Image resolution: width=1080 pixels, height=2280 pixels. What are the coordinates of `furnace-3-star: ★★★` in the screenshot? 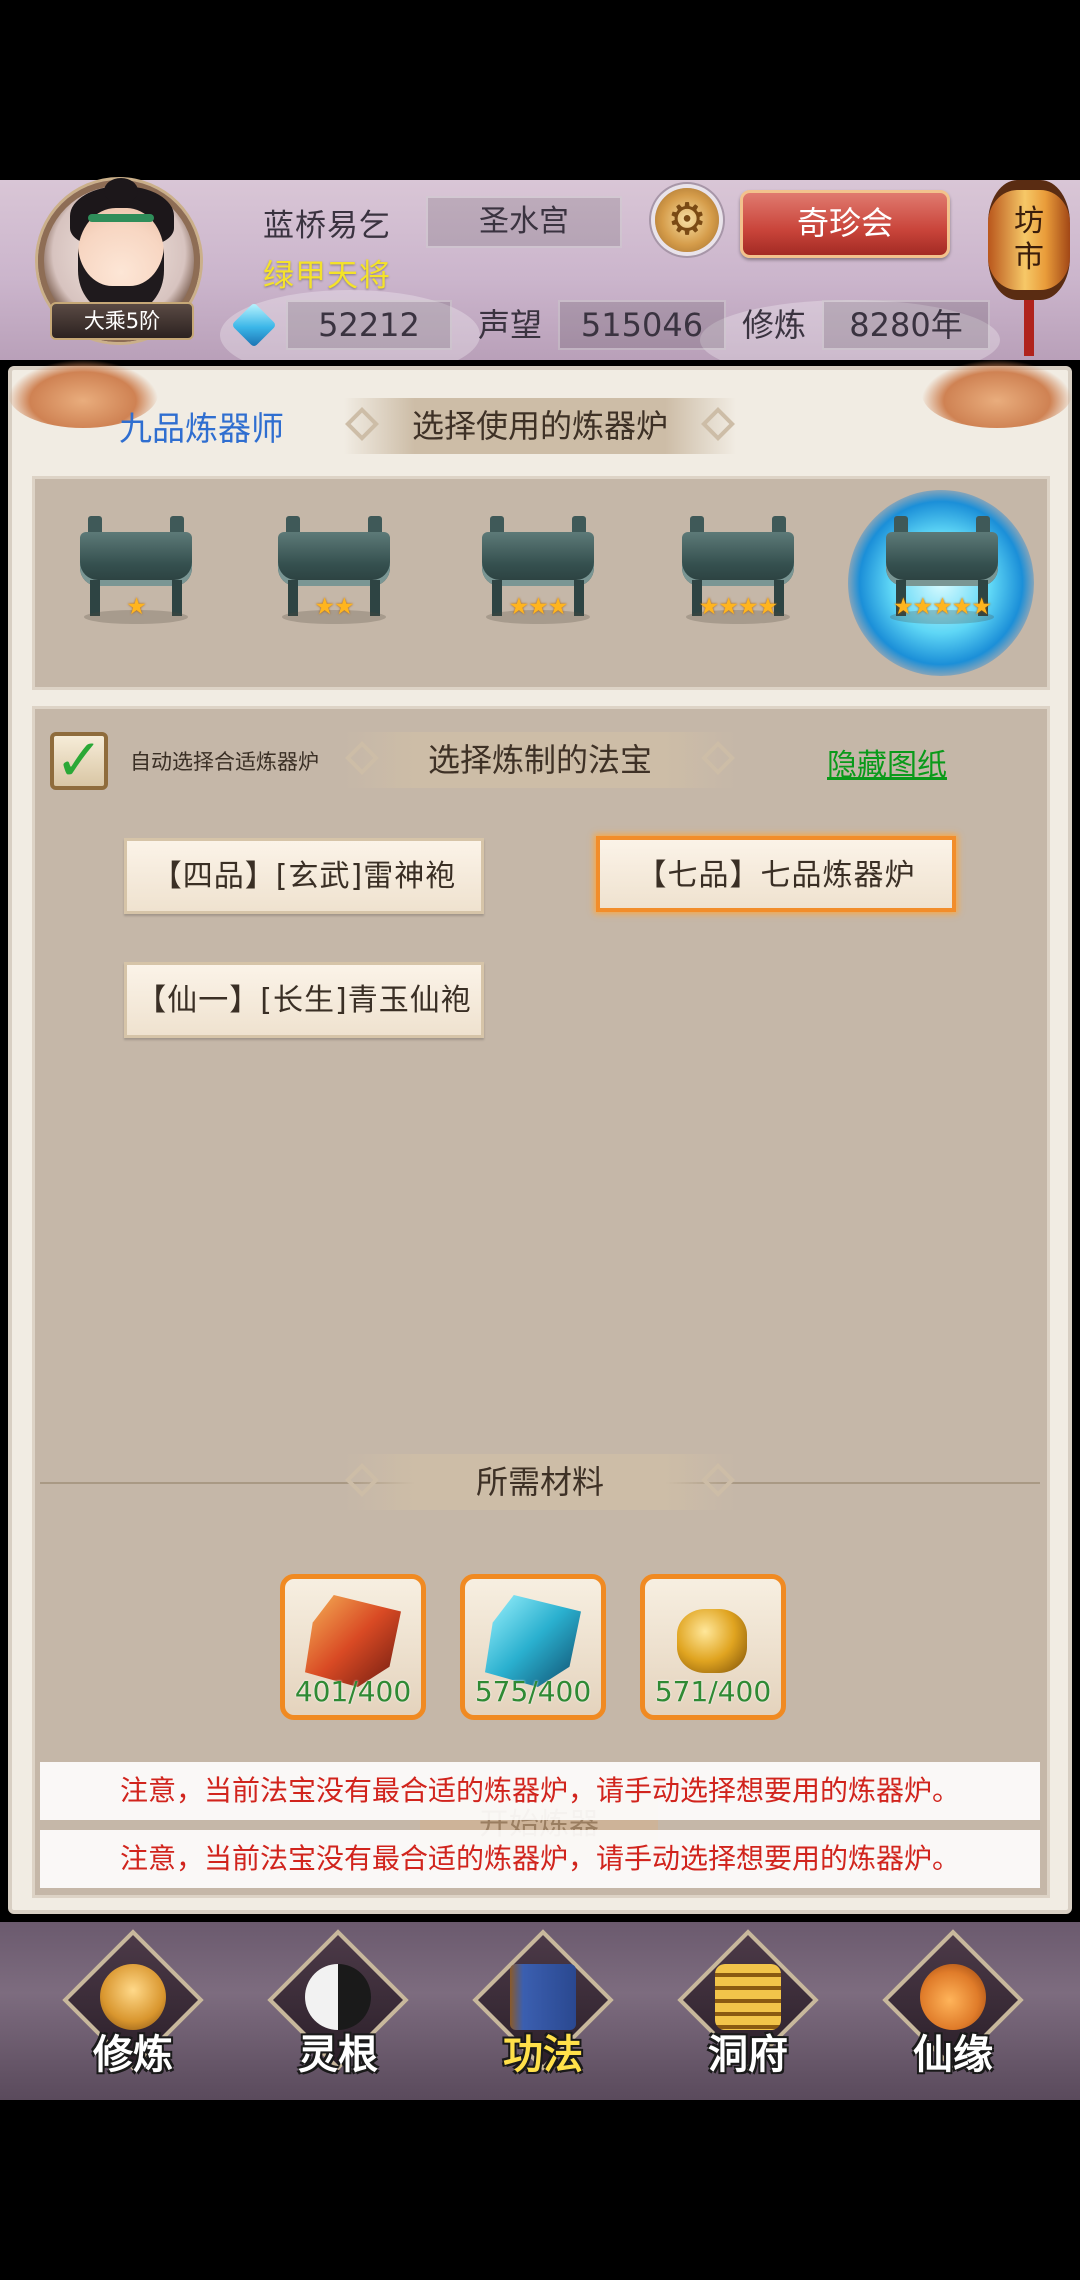 It's located at (538, 570).